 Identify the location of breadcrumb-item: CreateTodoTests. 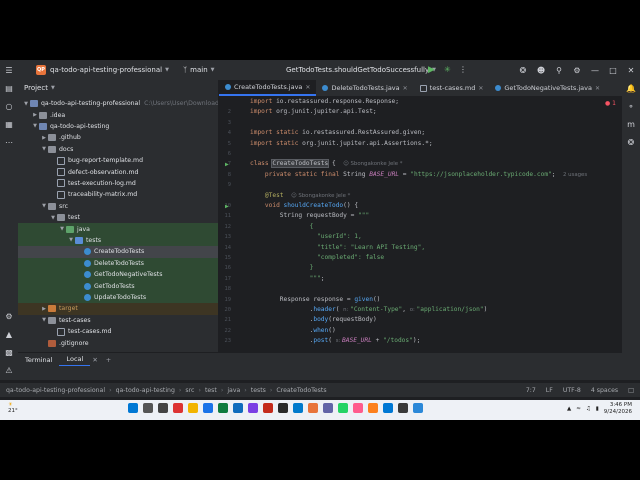
(301, 390).